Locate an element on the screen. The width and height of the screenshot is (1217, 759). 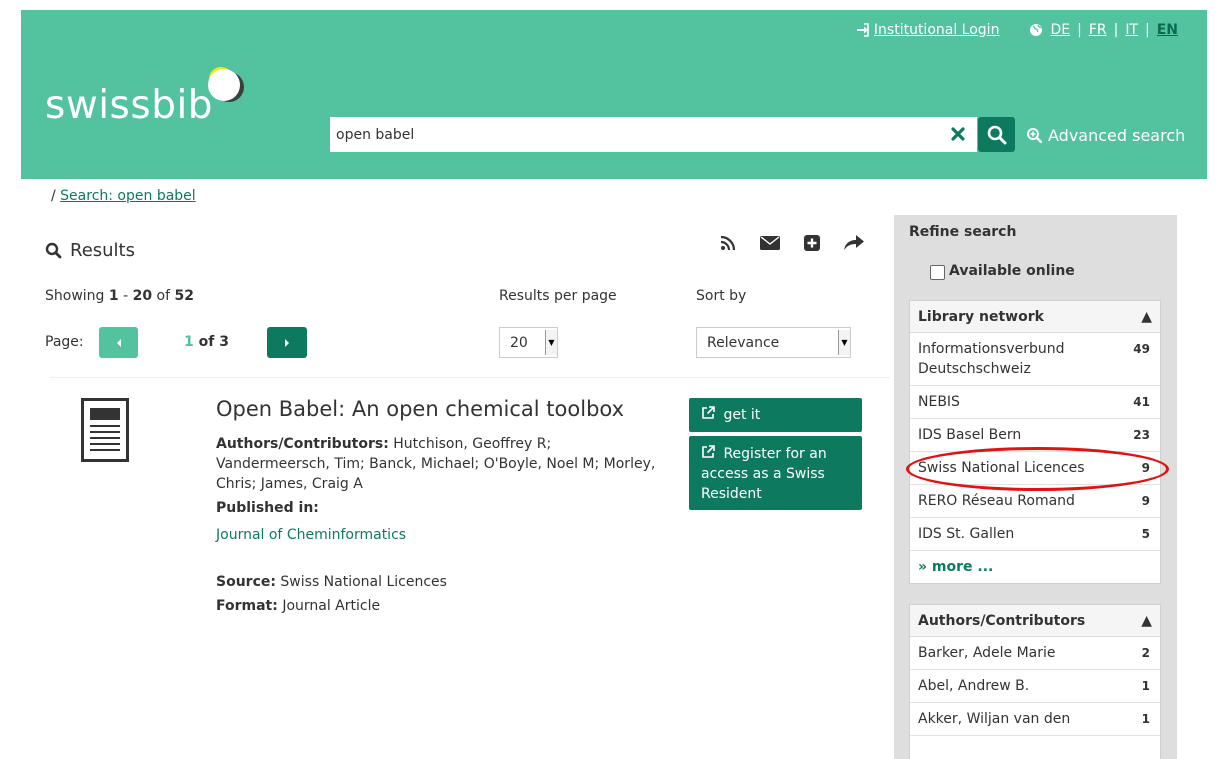
facet-item: RERO Réseau Romand 9 is located at coordinates (1035, 501).